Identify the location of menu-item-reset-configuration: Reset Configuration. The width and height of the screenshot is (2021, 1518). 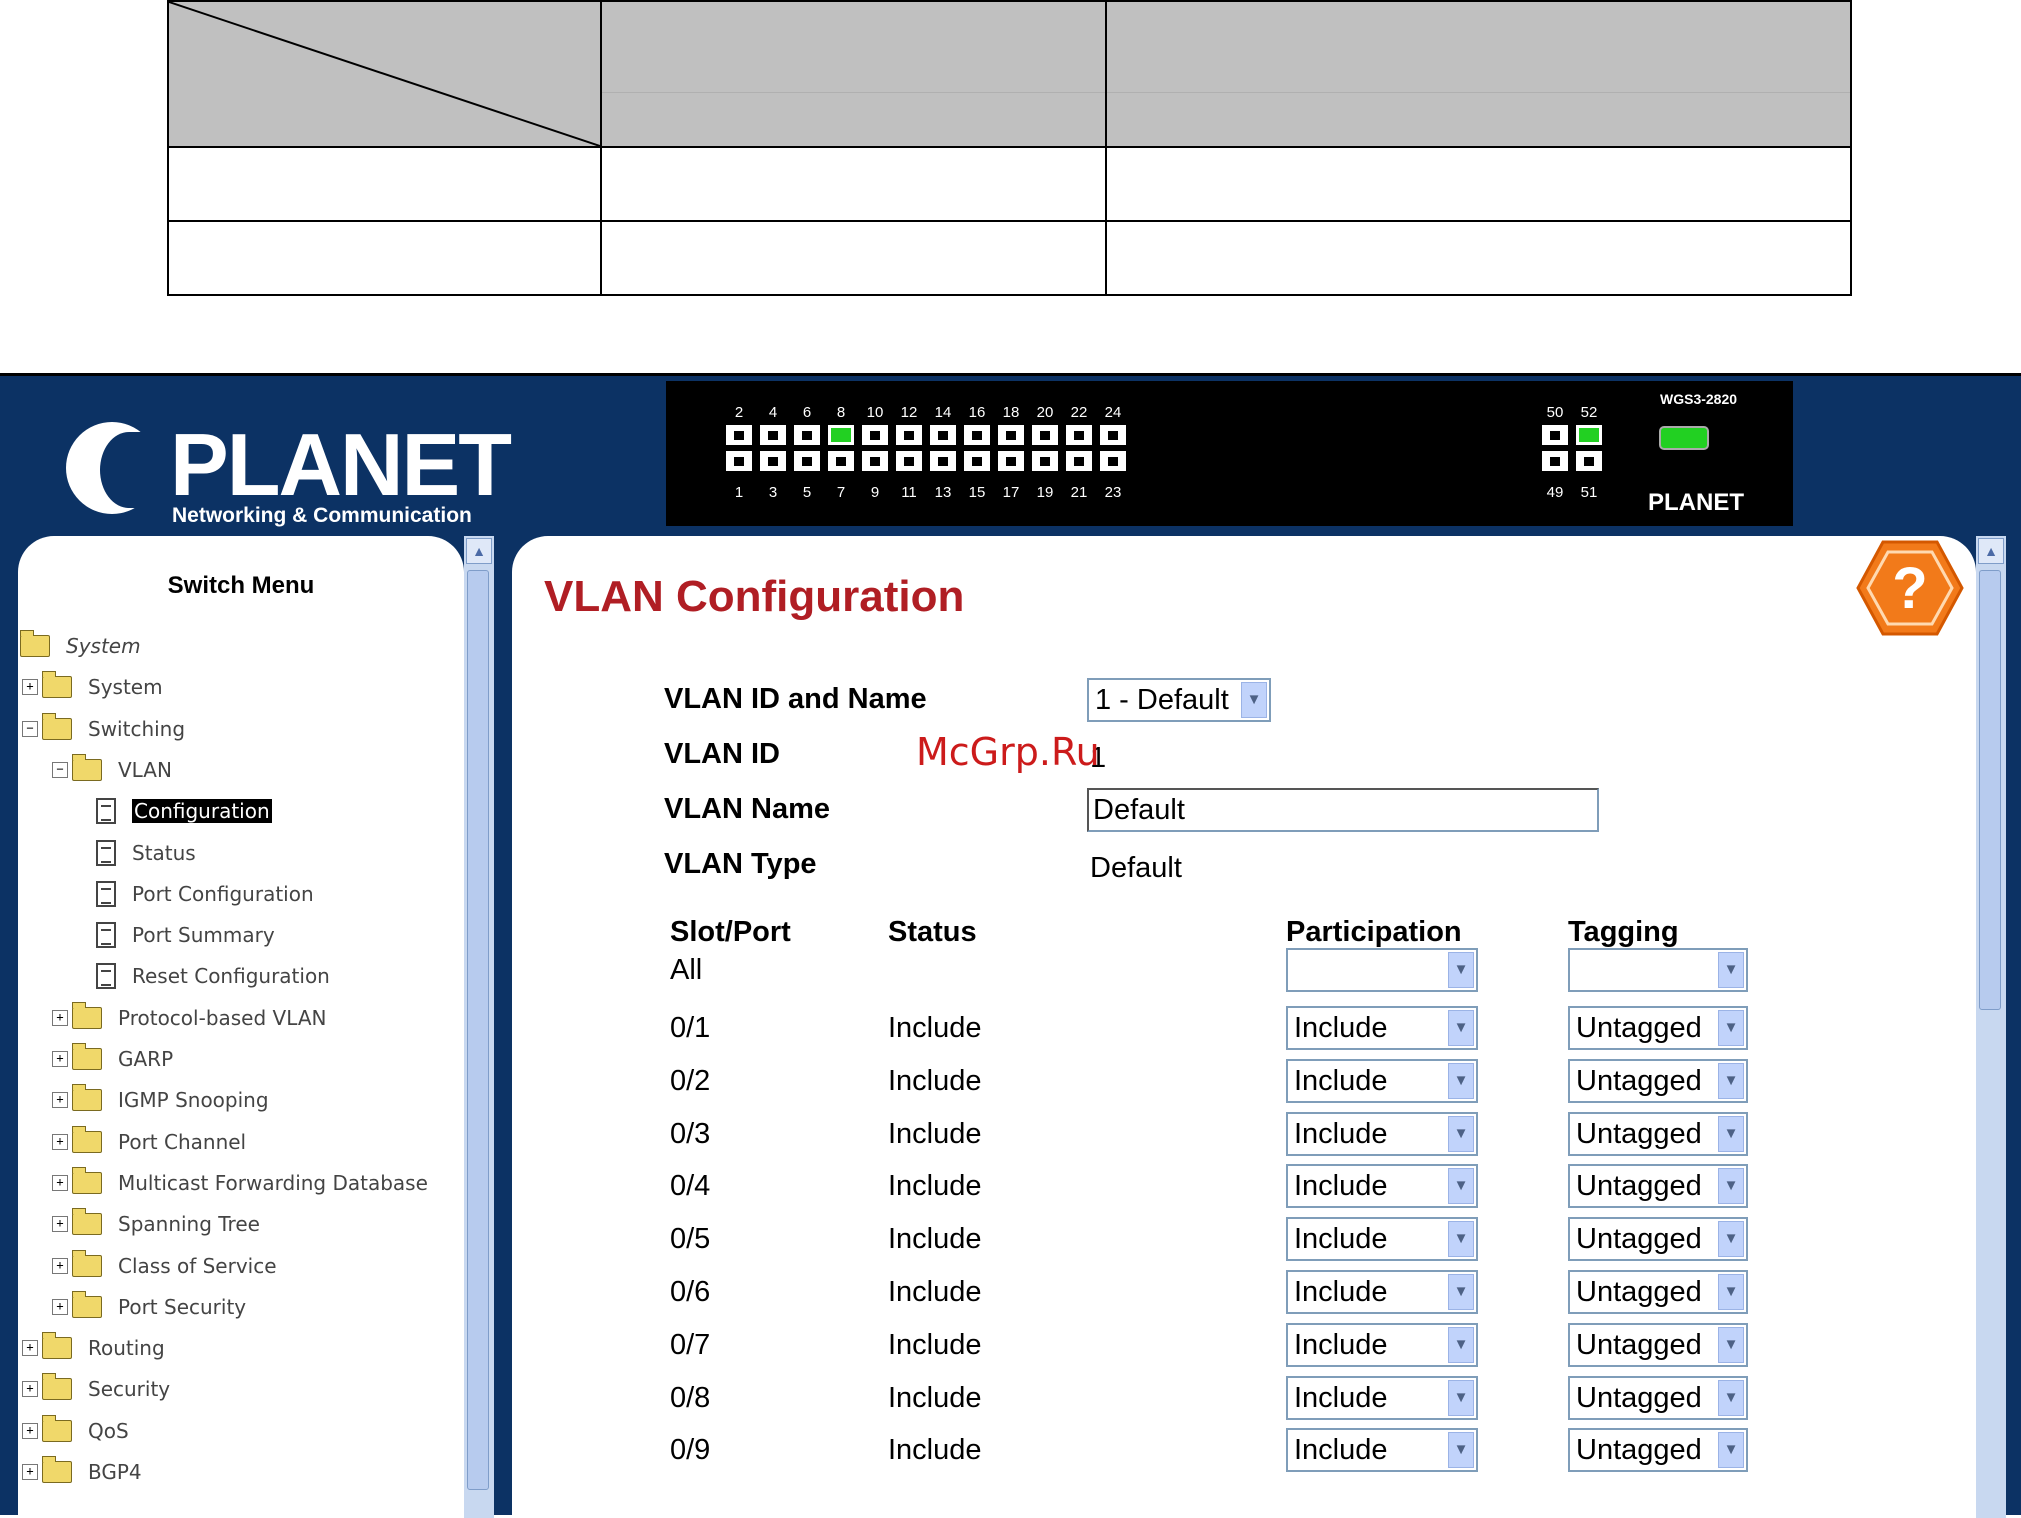
(206, 976).